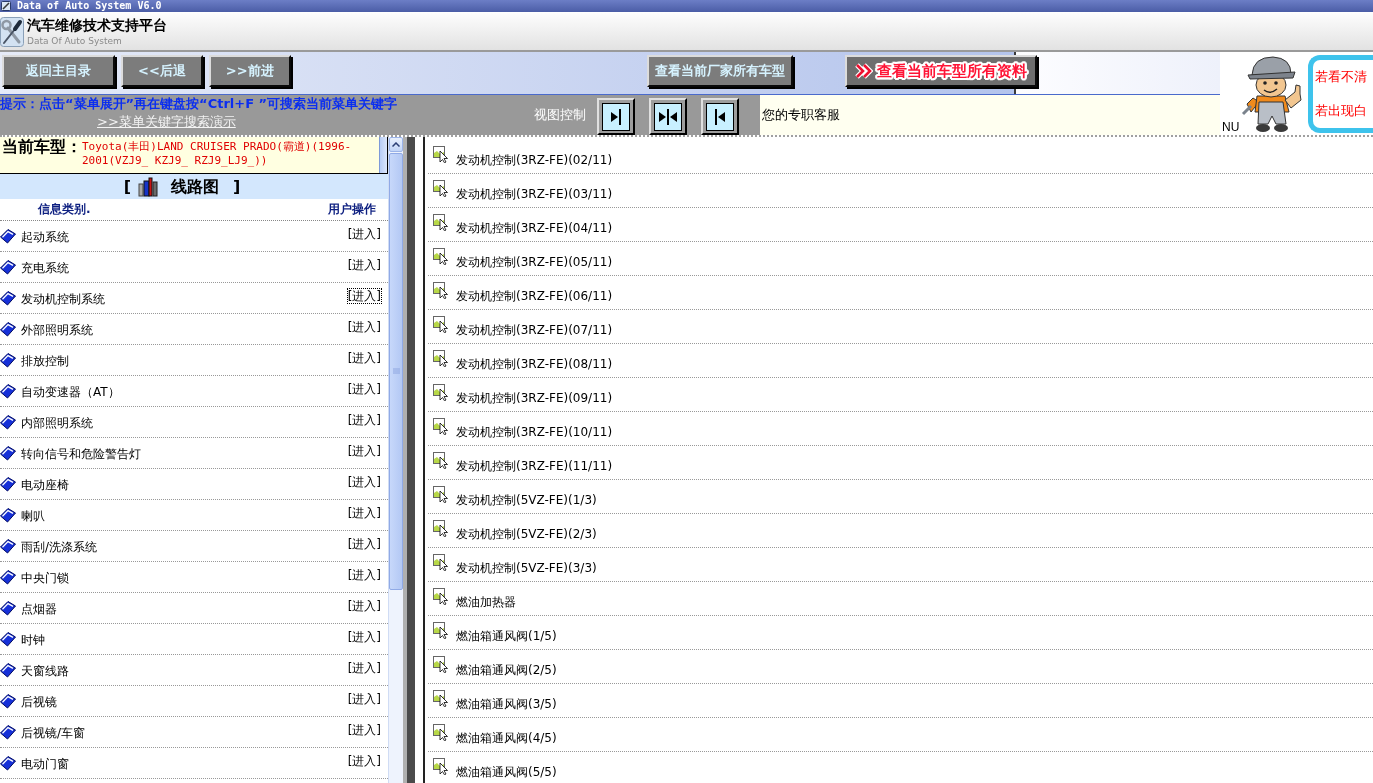  What do you see at coordinates (89, 6) in the screenshot?
I see `window-title: Data of Auto System V6.0` at bounding box center [89, 6].